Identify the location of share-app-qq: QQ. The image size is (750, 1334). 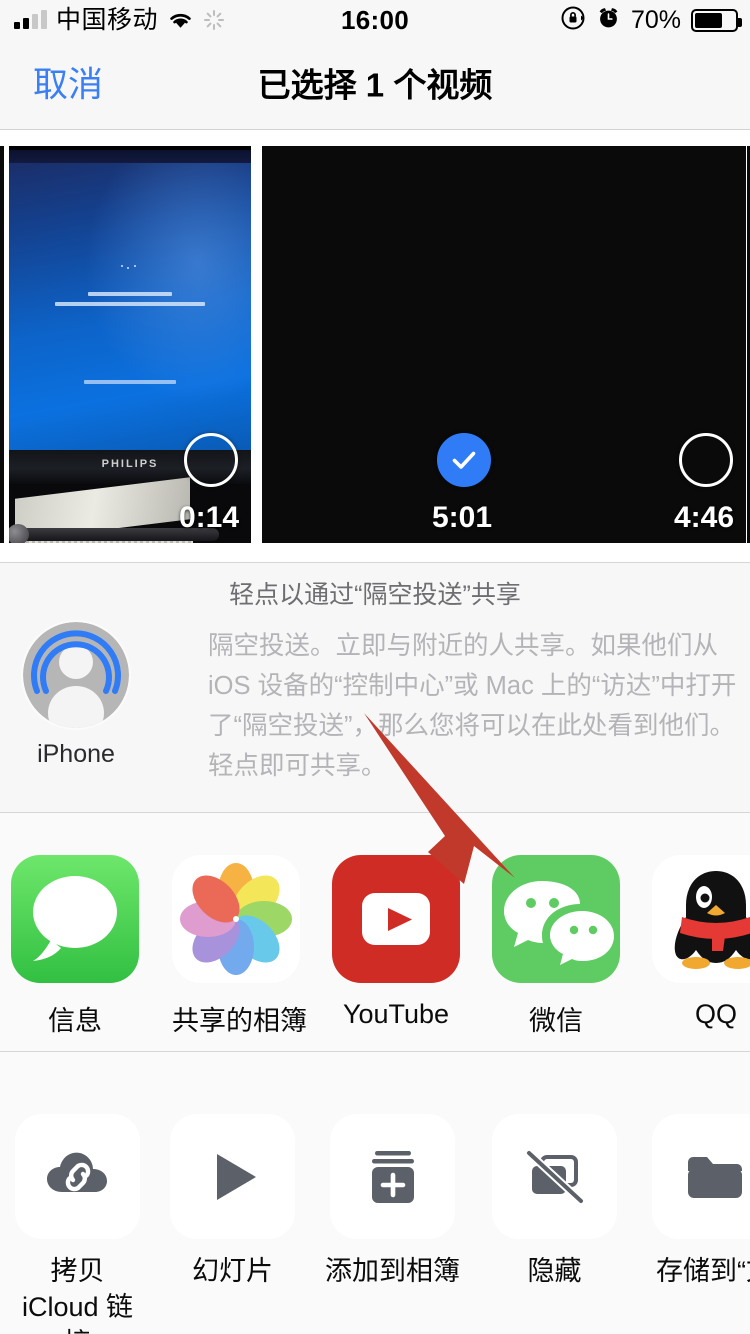
(701, 942).